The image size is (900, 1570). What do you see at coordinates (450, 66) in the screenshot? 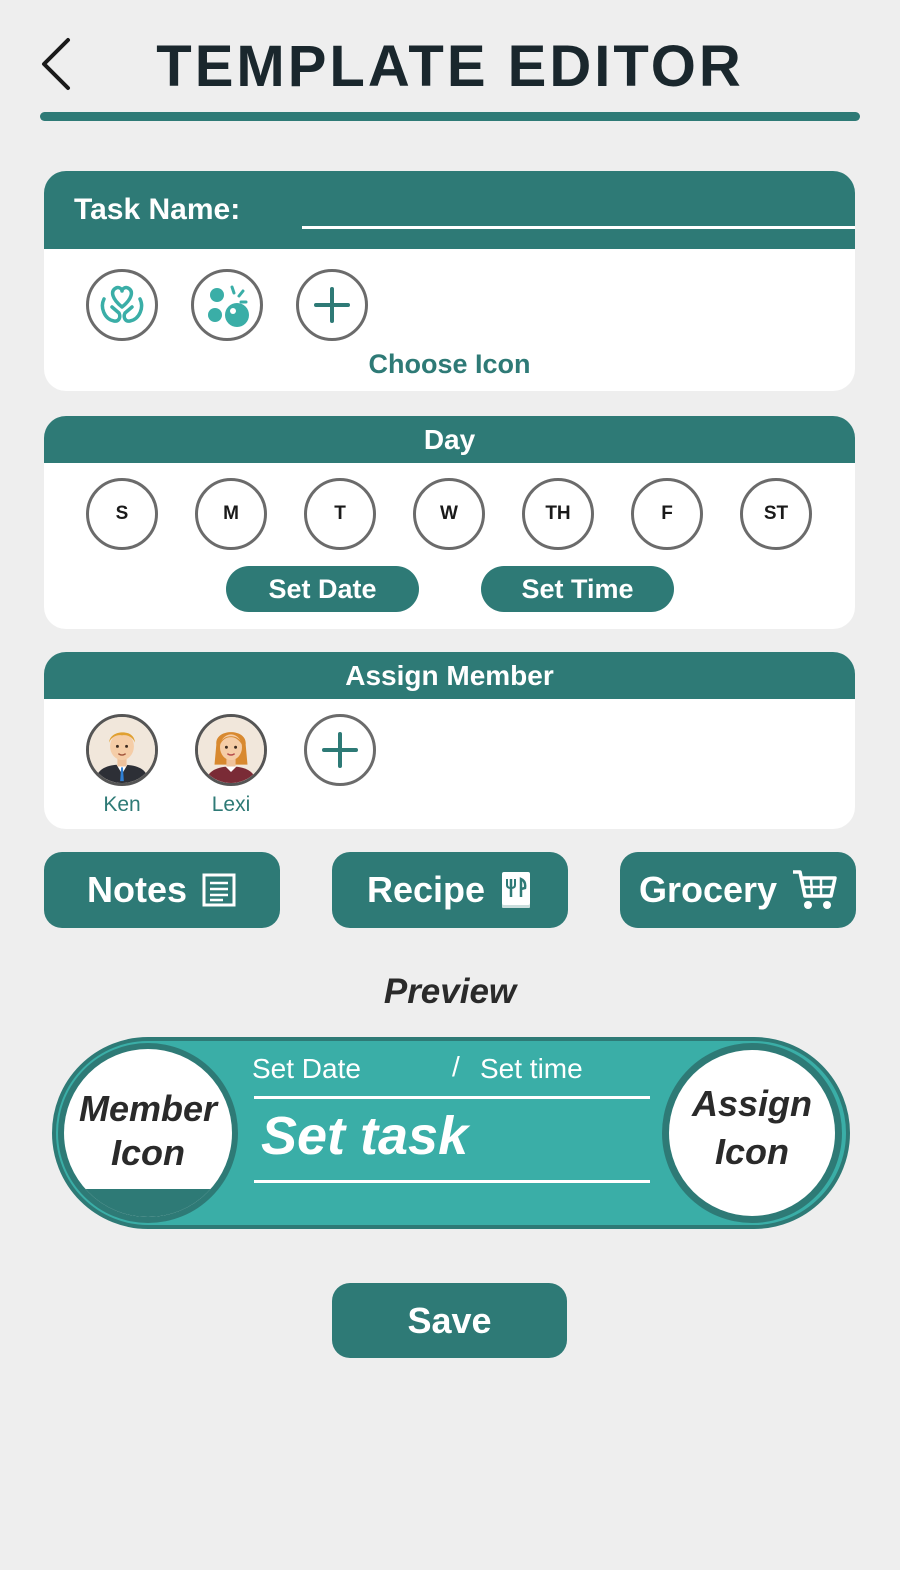
I see `page-title: TEMPLATE EDITOR` at bounding box center [450, 66].